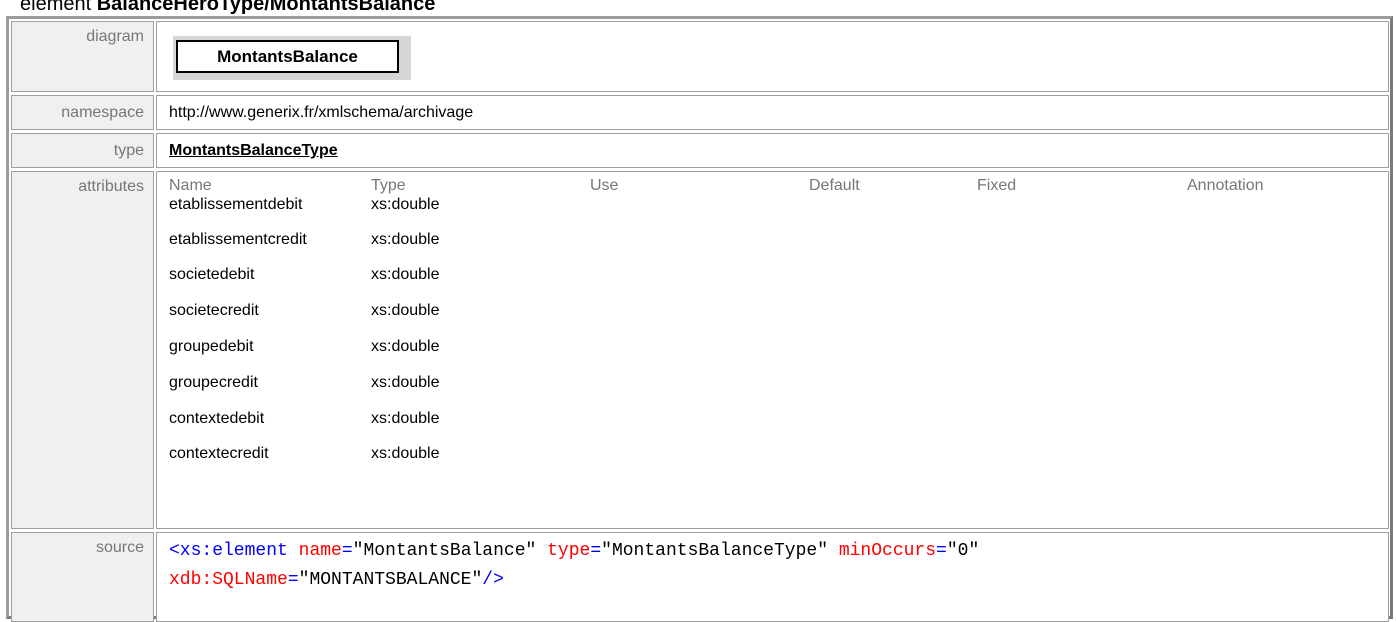  I want to click on code-attr-name: xdb:SQLName, so click(228, 580).